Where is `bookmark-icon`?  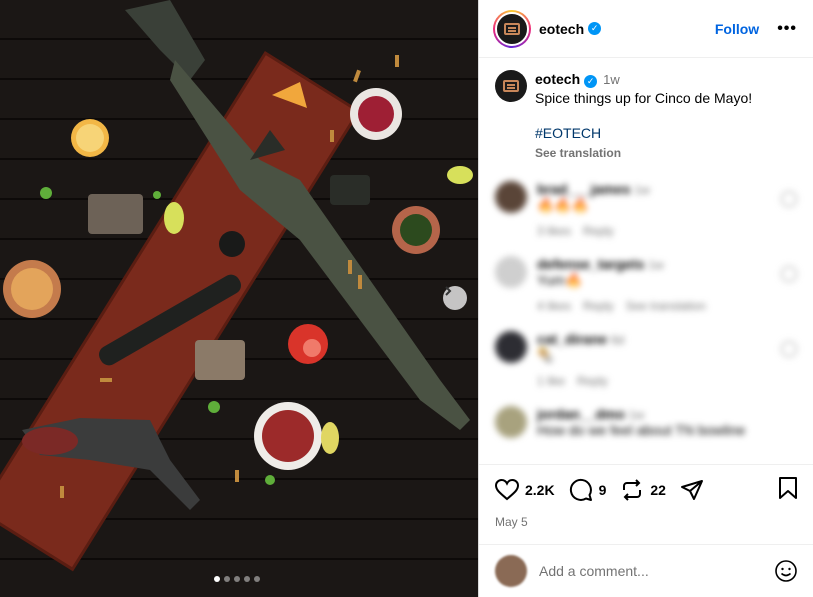 bookmark-icon is located at coordinates (788, 487).